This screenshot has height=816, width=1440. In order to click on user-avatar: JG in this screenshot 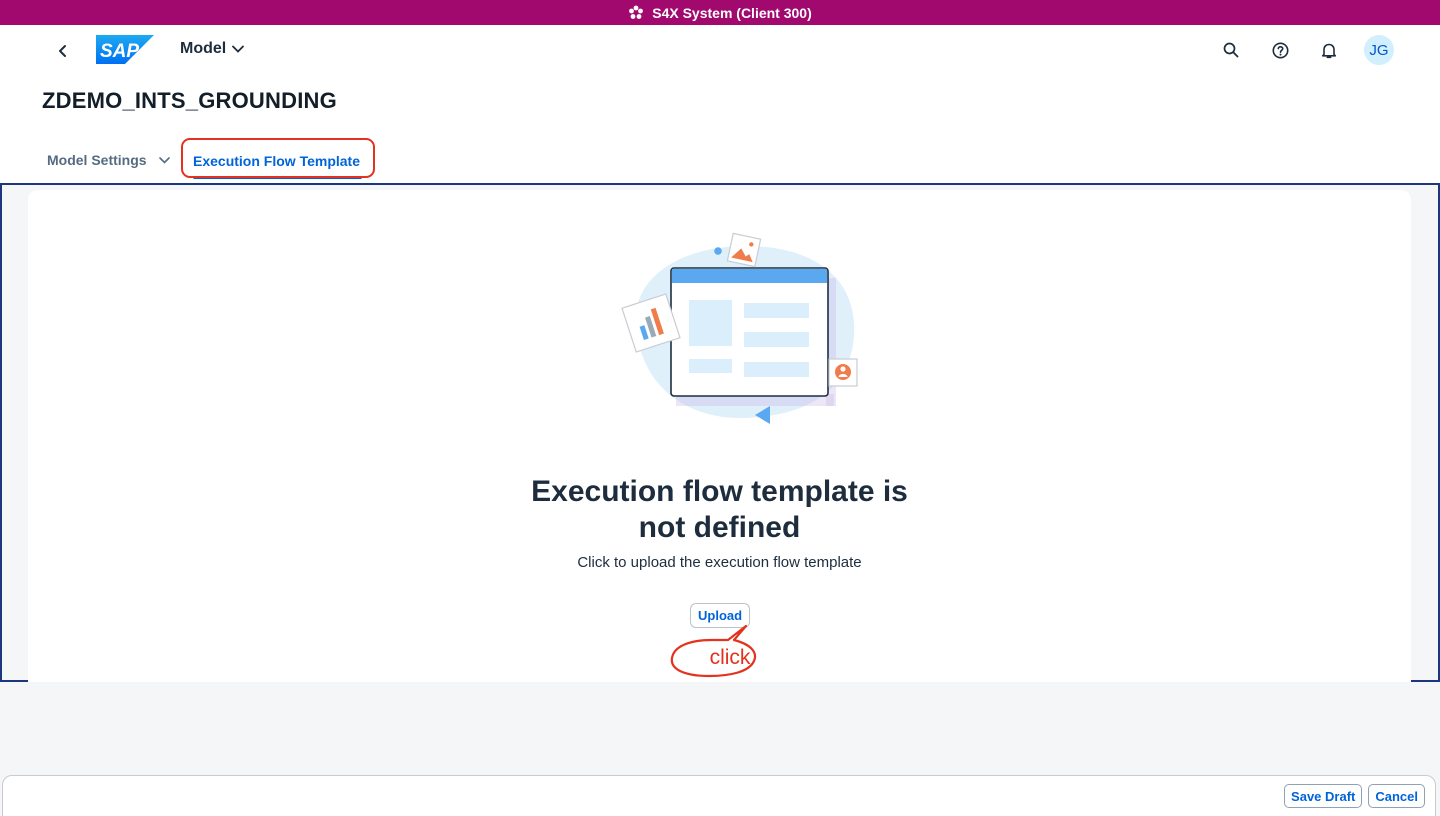, I will do `click(1379, 50)`.